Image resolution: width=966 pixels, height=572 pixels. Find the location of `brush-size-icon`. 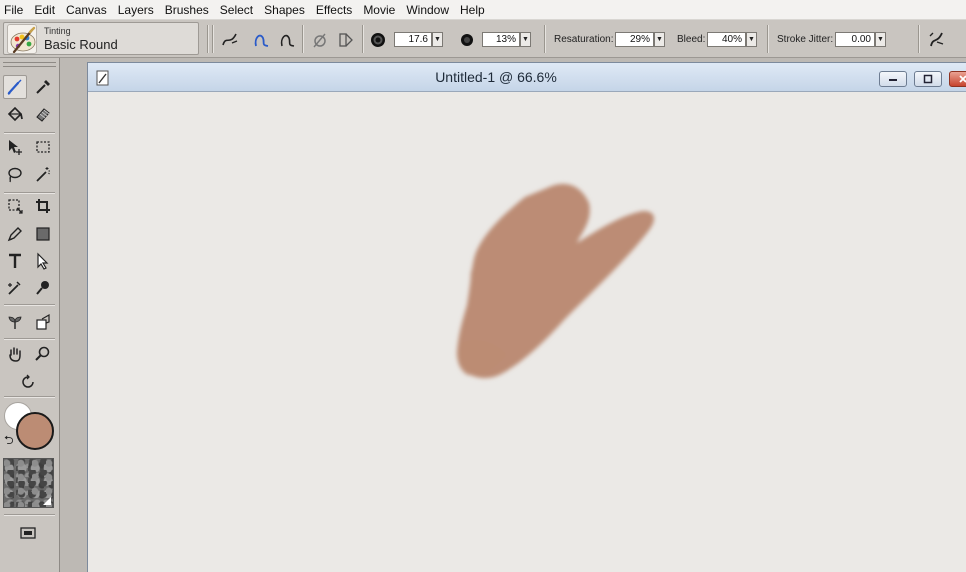

brush-size-icon is located at coordinates (378, 40).